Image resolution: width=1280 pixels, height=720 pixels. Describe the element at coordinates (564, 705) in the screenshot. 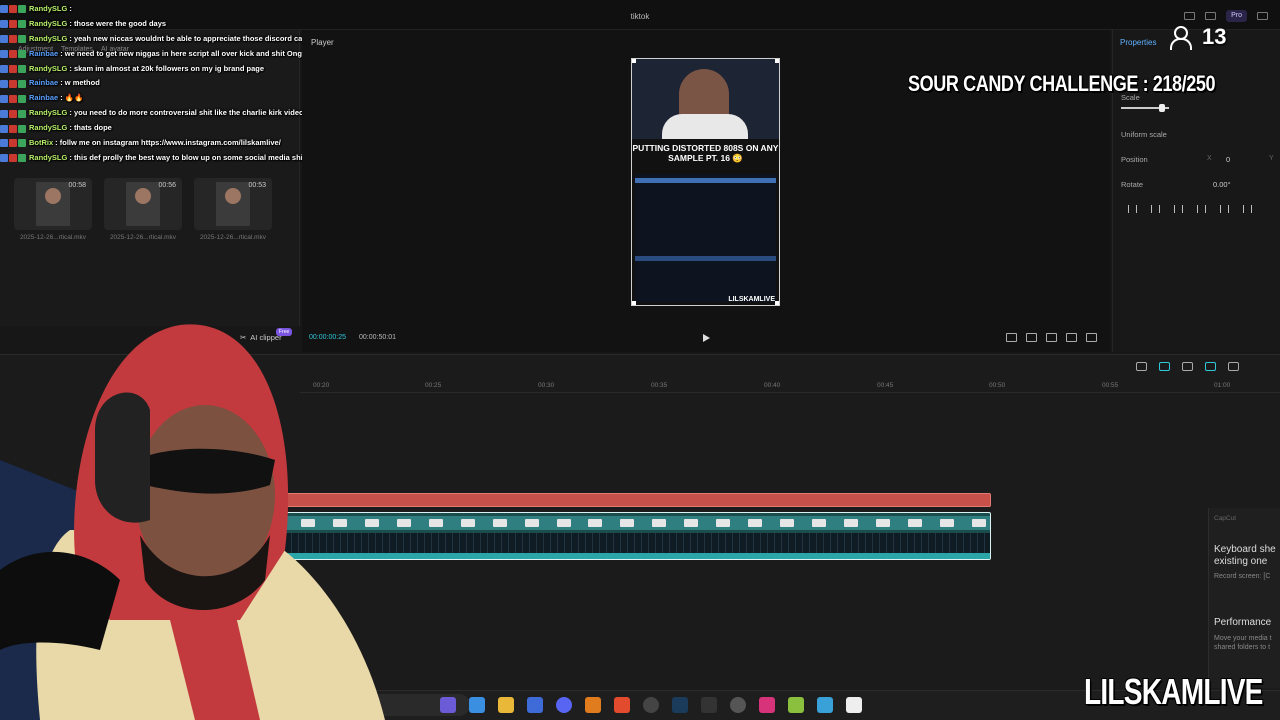

I see `discord-icon` at that location.